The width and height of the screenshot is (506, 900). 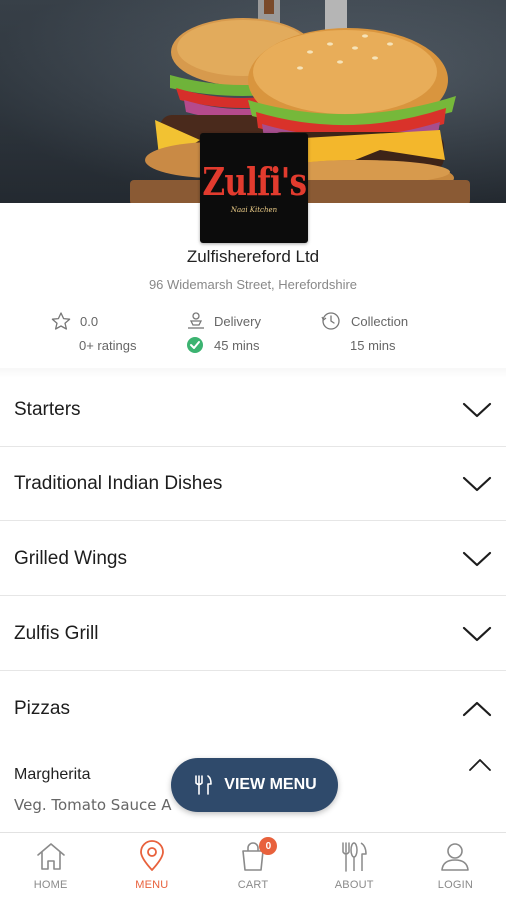 What do you see at coordinates (108, 345) in the screenshot?
I see `ratings-count: 0+ ratings` at bounding box center [108, 345].